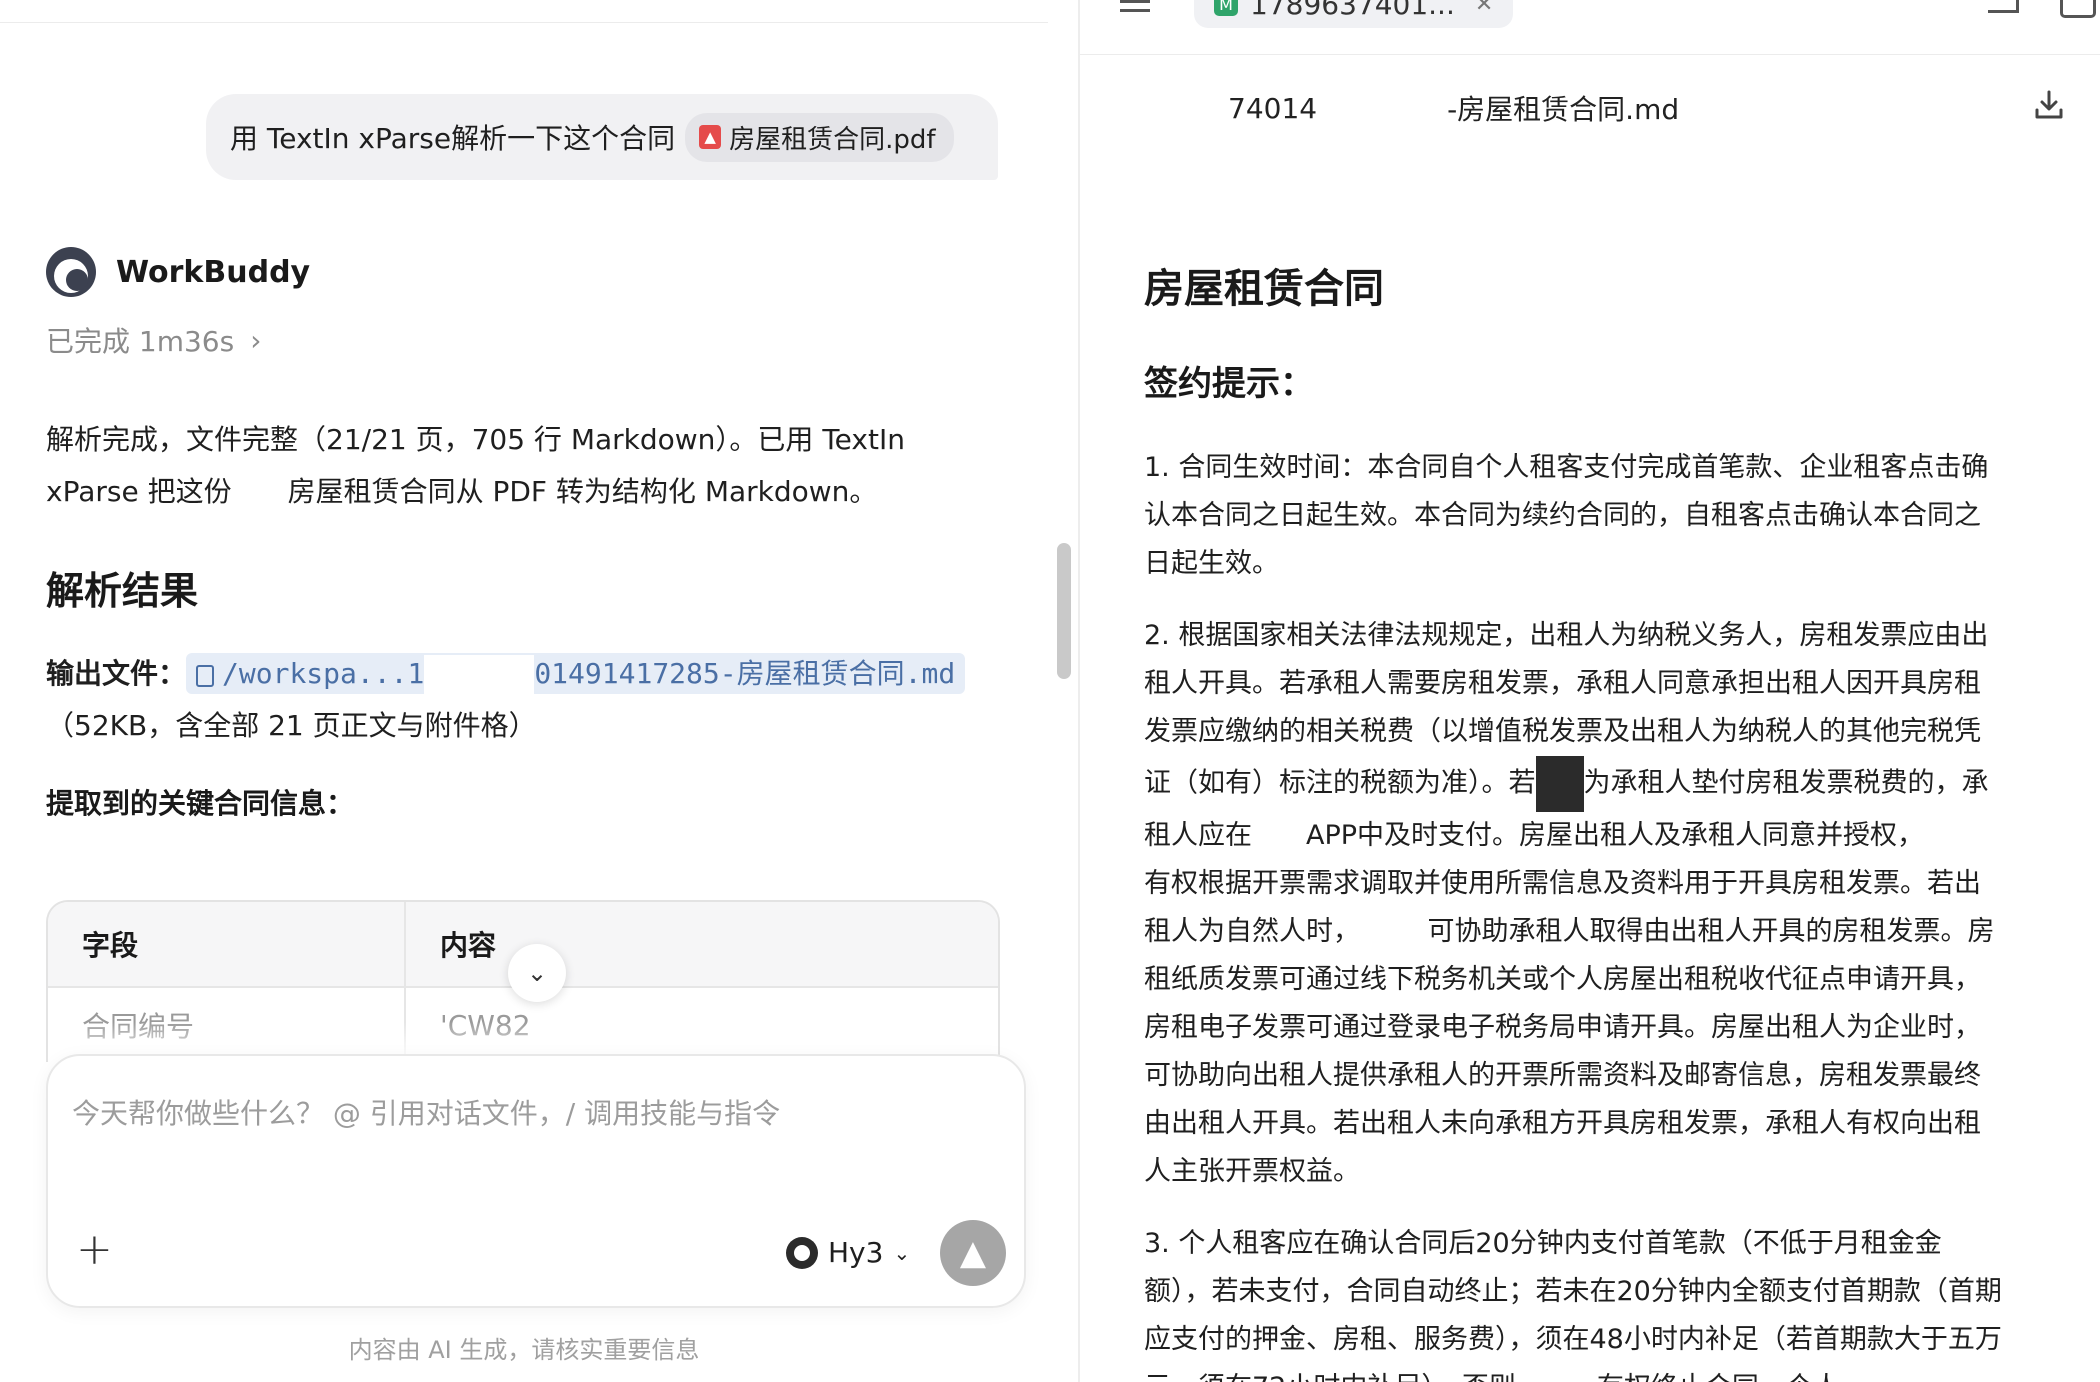  Describe the element at coordinates (426, 1113) in the screenshot. I see `composer-placeholder: 今天帮你做些什么？ @ 引用对话文件，/ 调用技能与指令` at that location.